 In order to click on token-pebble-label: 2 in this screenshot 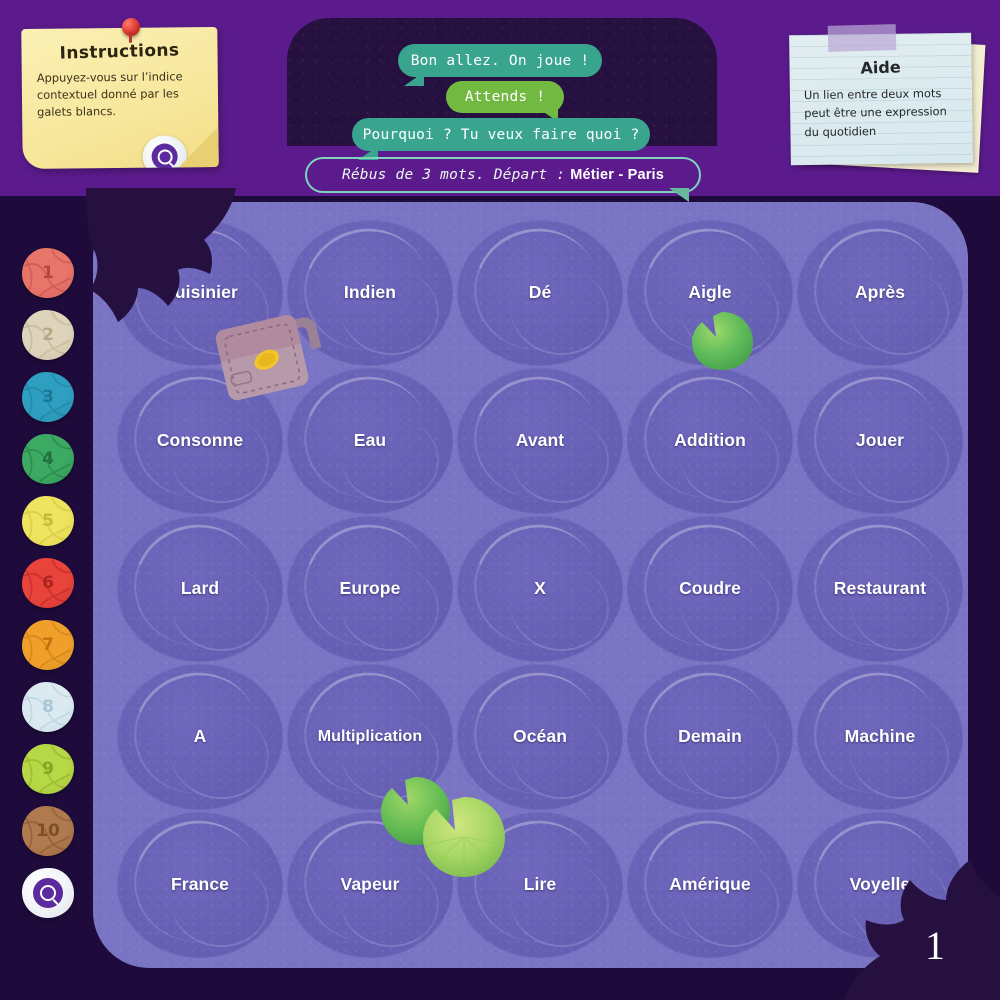, I will do `click(48, 335)`.